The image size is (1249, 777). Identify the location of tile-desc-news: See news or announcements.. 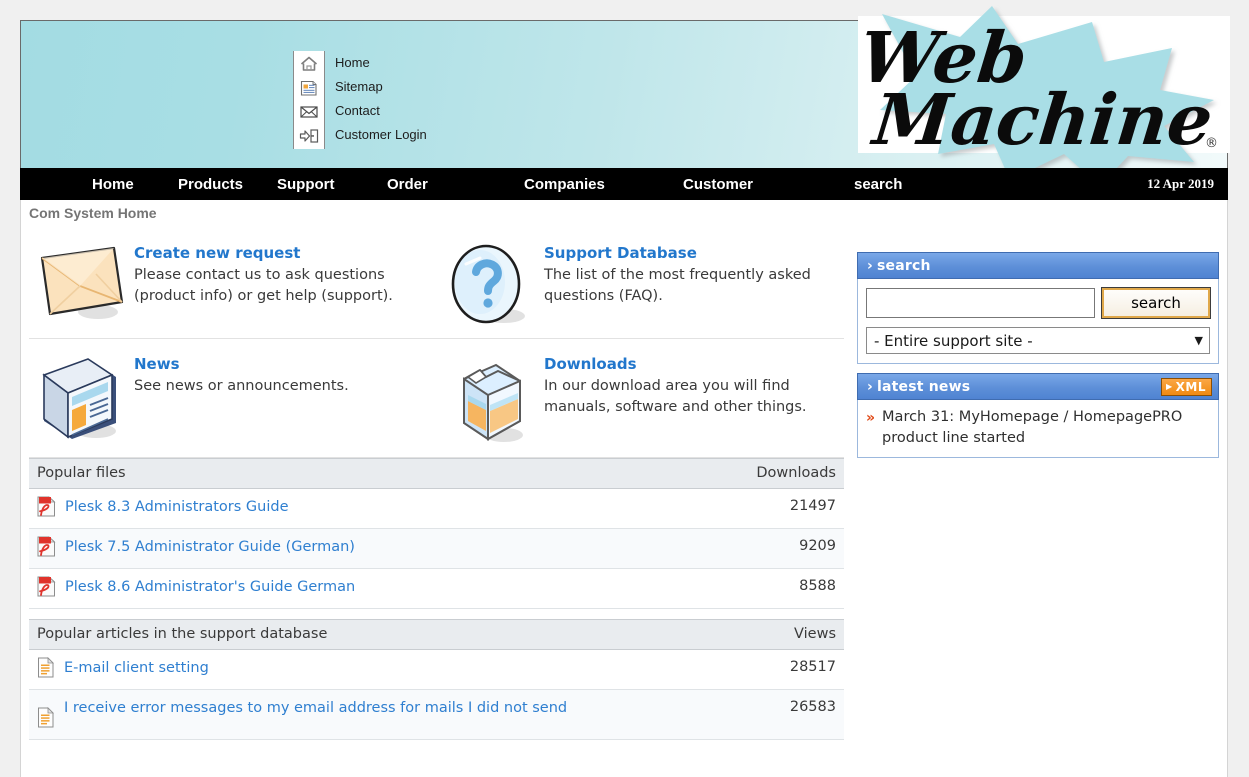
(241, 386).